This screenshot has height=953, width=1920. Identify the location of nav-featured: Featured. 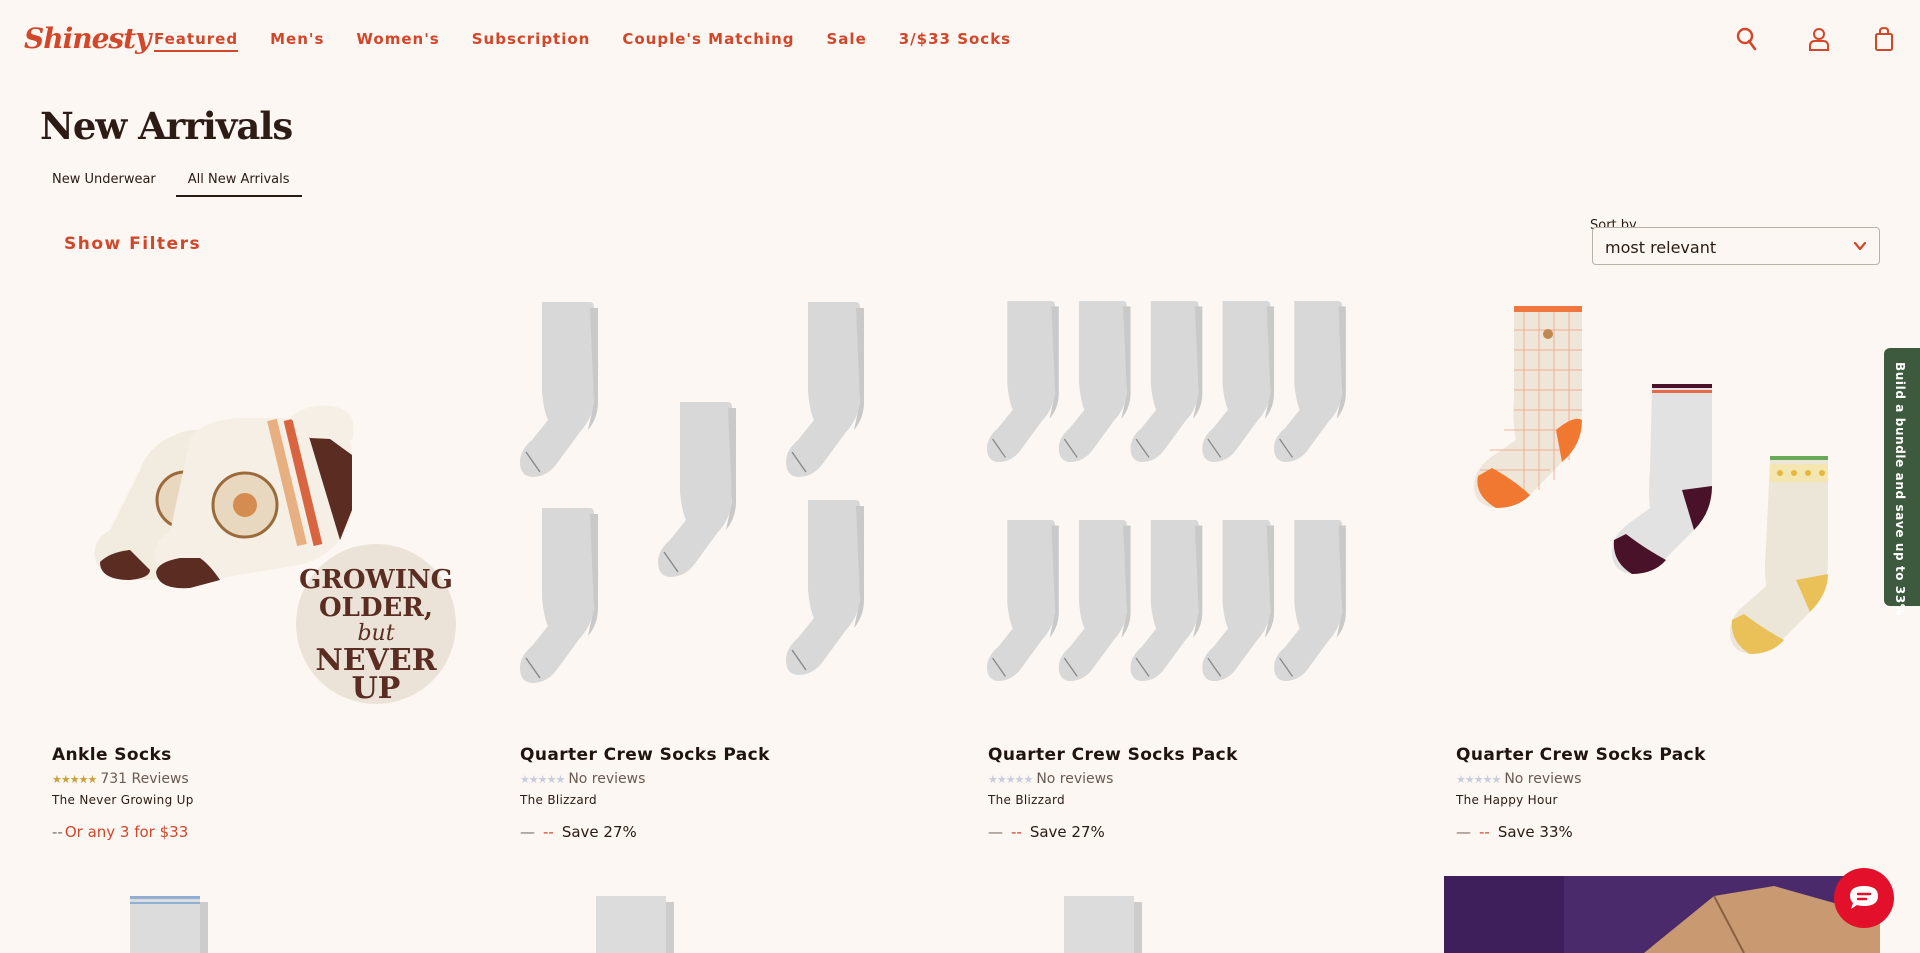
(196, 39).